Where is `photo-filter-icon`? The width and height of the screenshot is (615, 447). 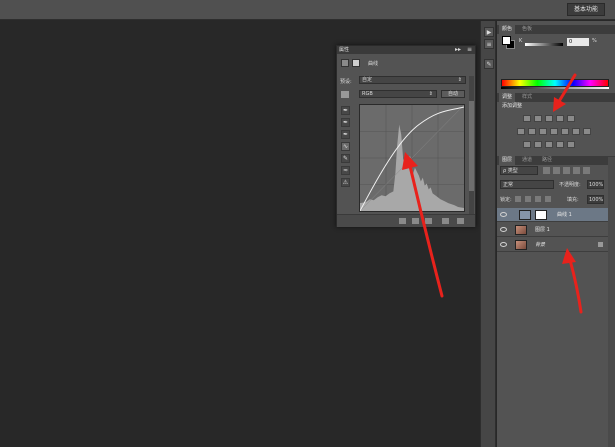
photo-filter-icon is located at coordinates (565, 131).